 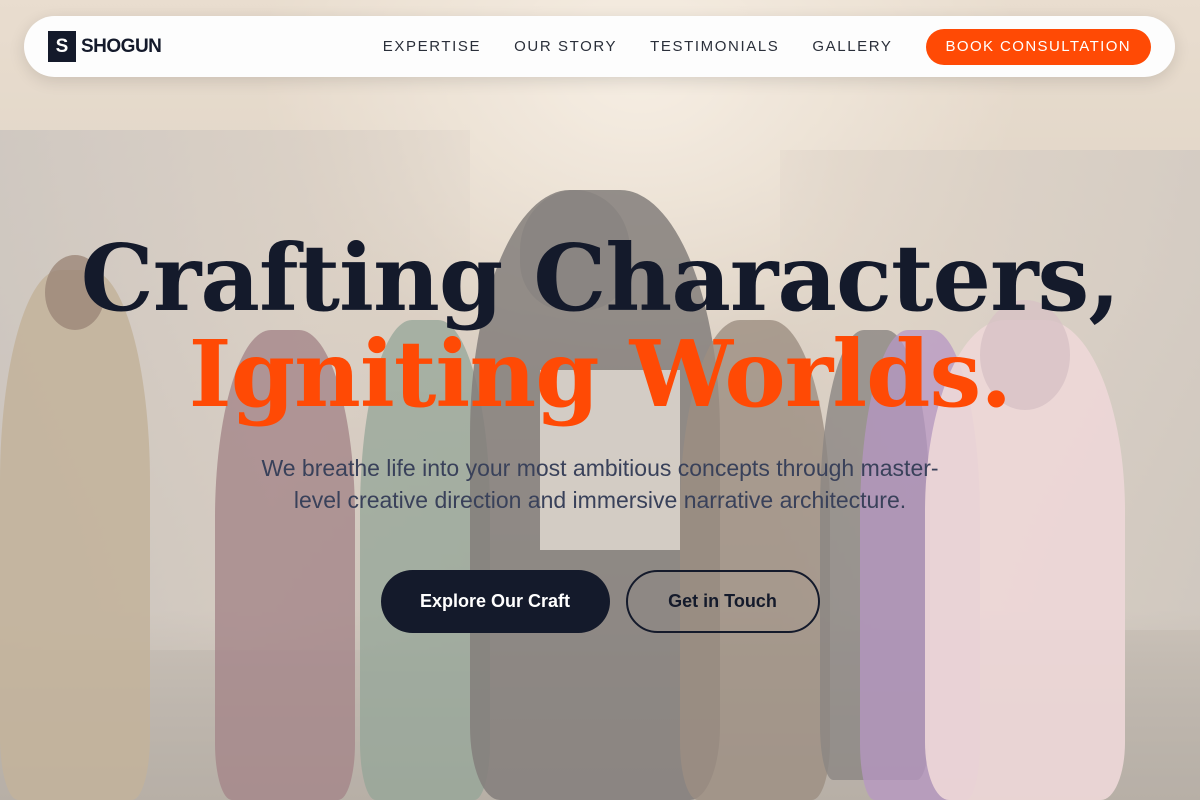 What do you see at coordinates (722, 601) in the screenshot?
I see `get-in-touch-button: Get in Touch` at bounding box center [722, 601].